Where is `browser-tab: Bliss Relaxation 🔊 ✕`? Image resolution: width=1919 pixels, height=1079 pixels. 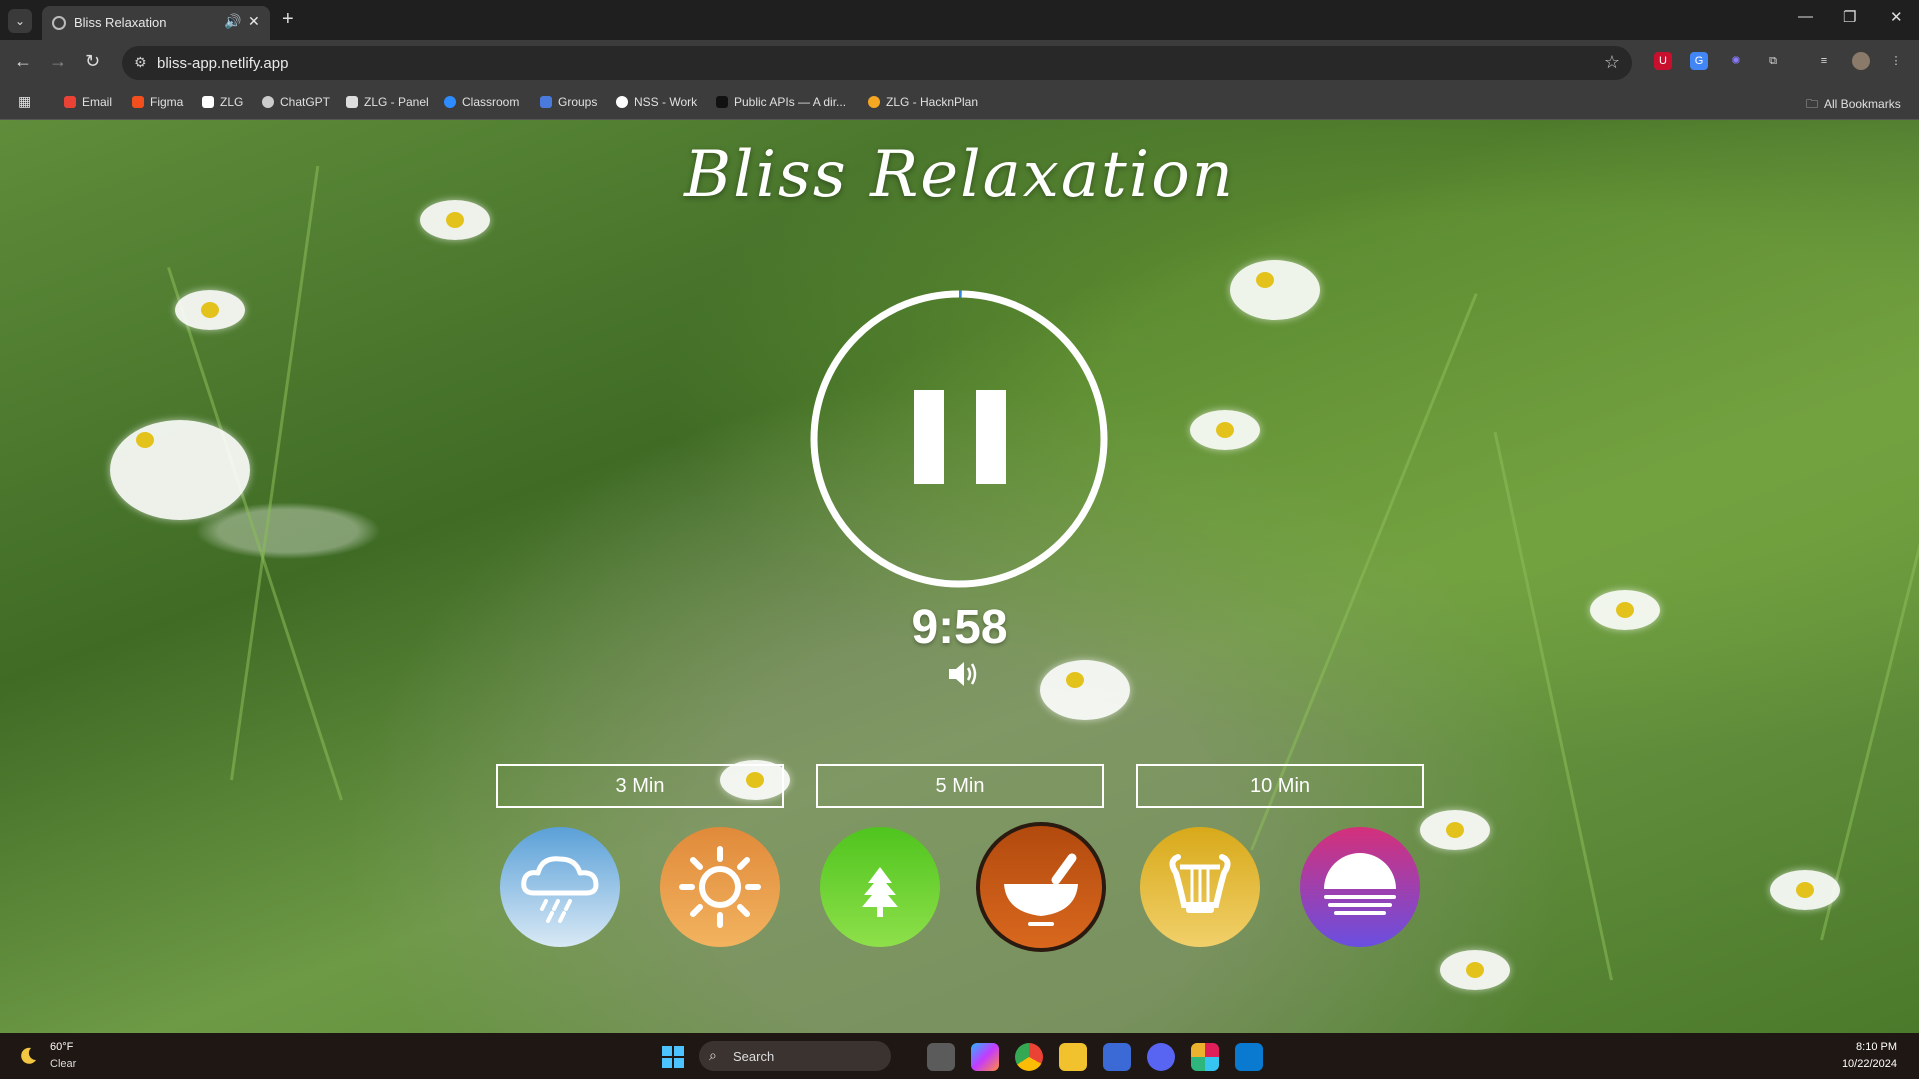 browser-tab: Bliss Relaxation 🔊 ✕ is located at coordinates (156, 23).